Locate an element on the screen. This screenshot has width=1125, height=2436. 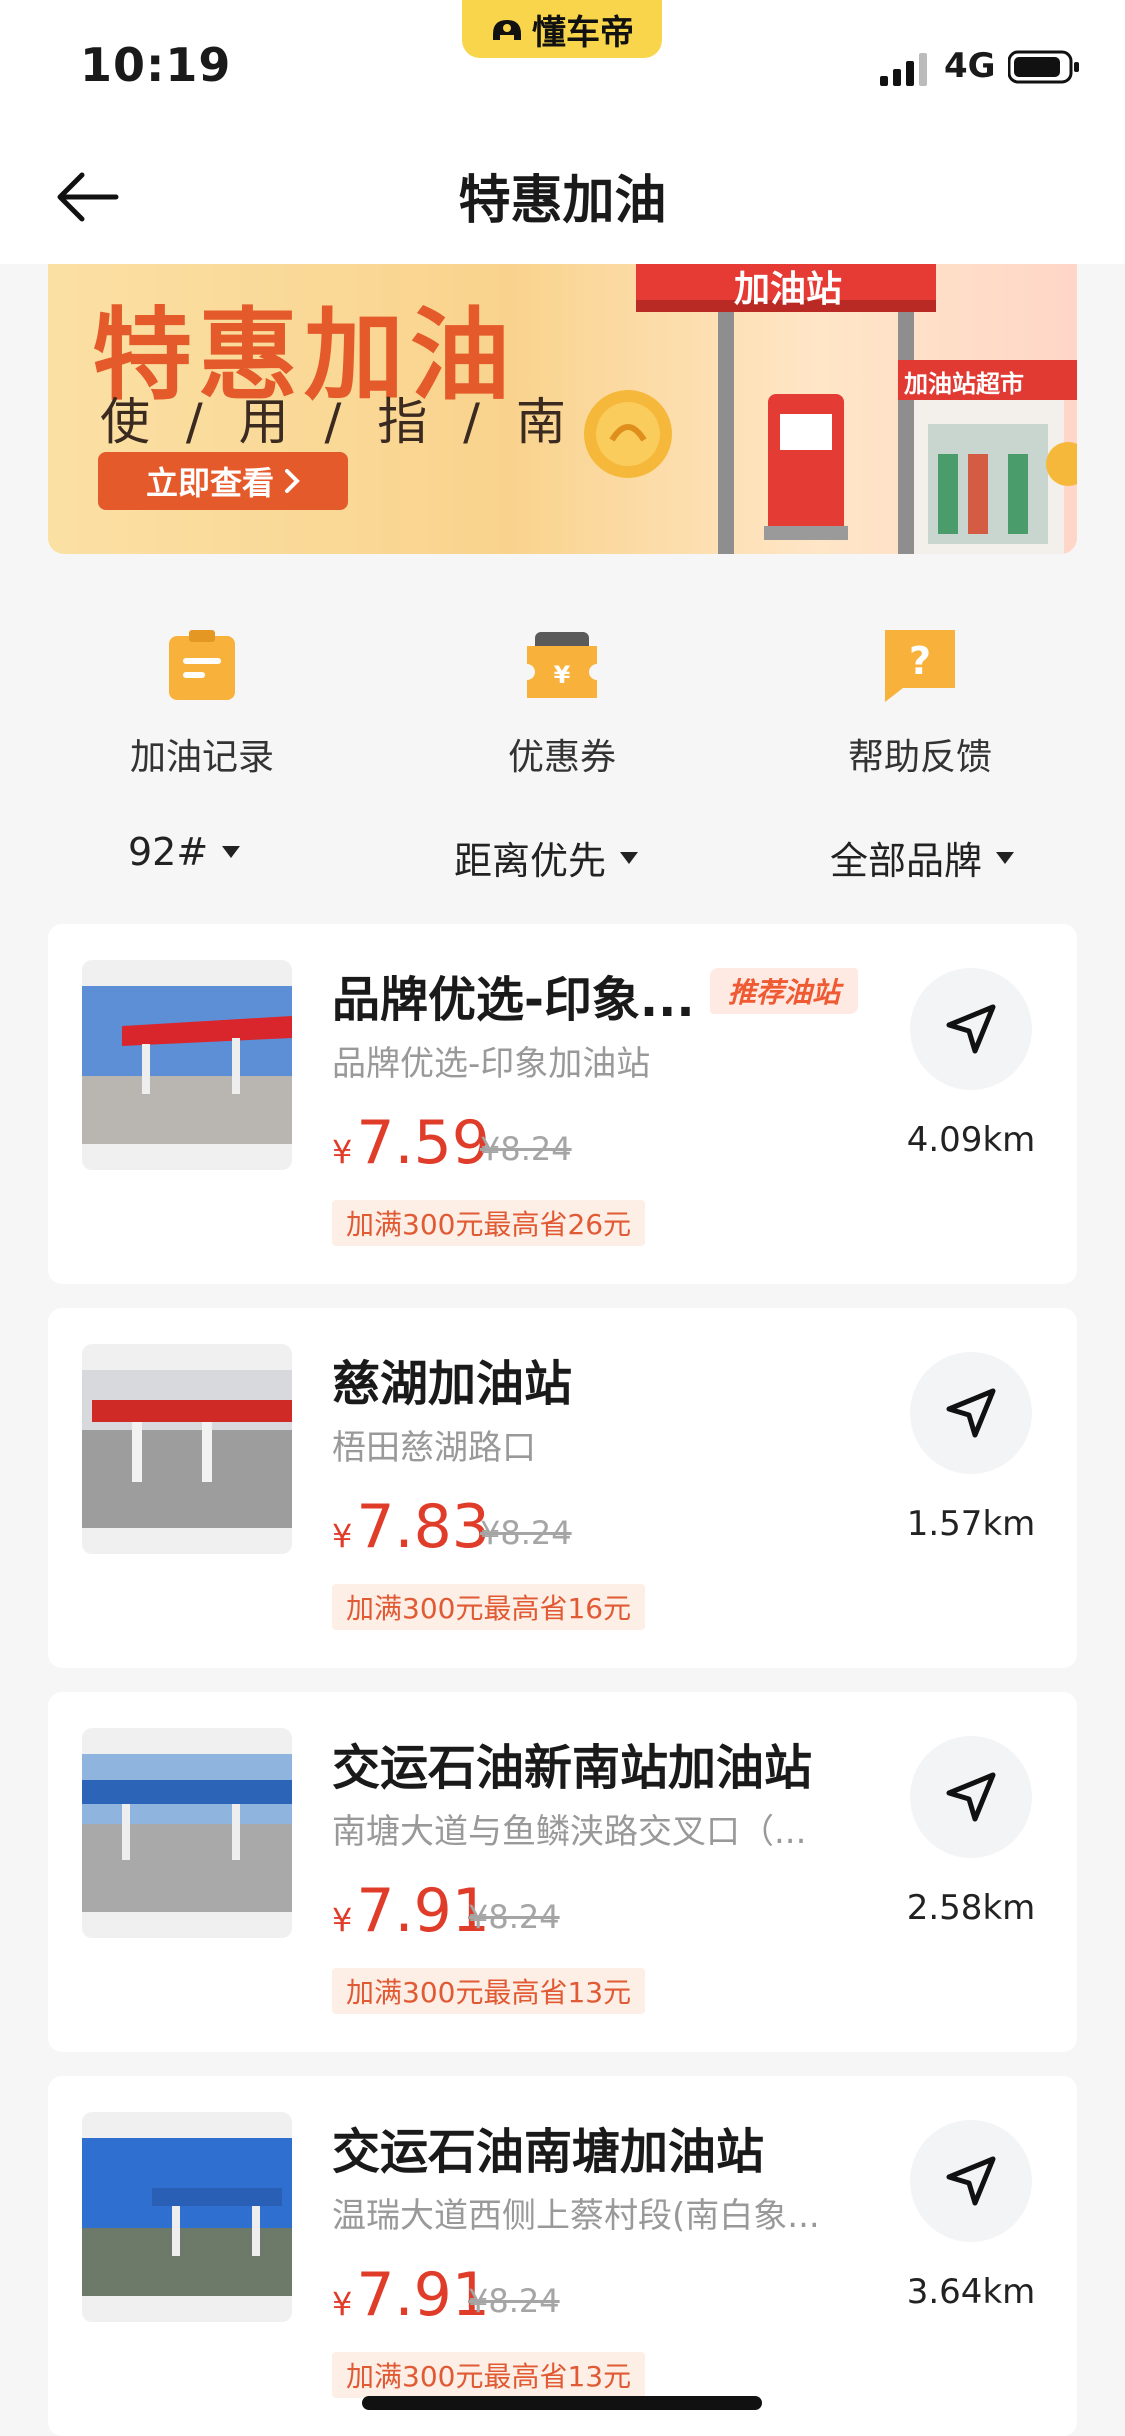
station-name: 交运石油南塘加油站 is located at coordinates (548, 2152).